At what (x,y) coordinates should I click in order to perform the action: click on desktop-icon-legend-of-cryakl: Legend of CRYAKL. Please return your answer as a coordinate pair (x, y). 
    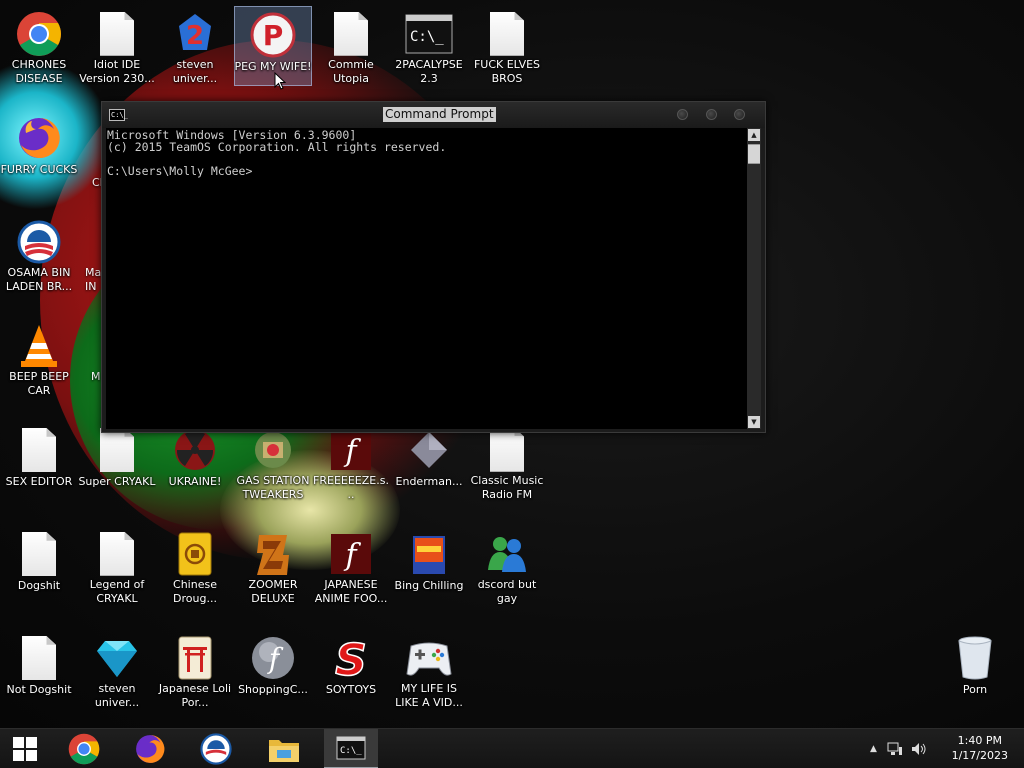
    Looking at the image, I should click on (117, 566).